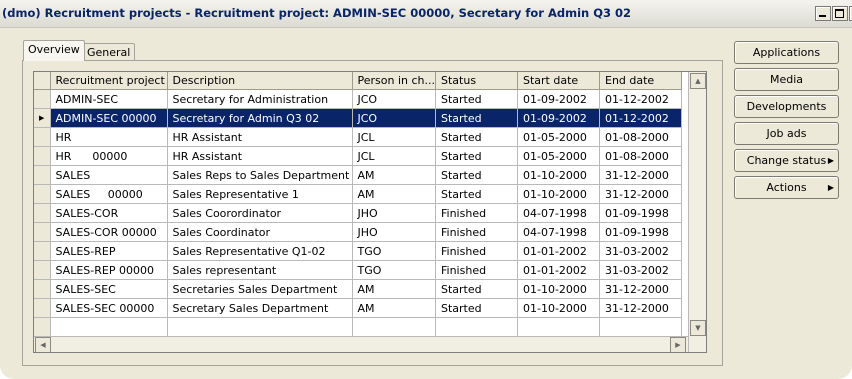  What do you see at coordinates (260, 81) in the screenshot?
I see `column-header-description: Description` at bounding box center [260, 81].